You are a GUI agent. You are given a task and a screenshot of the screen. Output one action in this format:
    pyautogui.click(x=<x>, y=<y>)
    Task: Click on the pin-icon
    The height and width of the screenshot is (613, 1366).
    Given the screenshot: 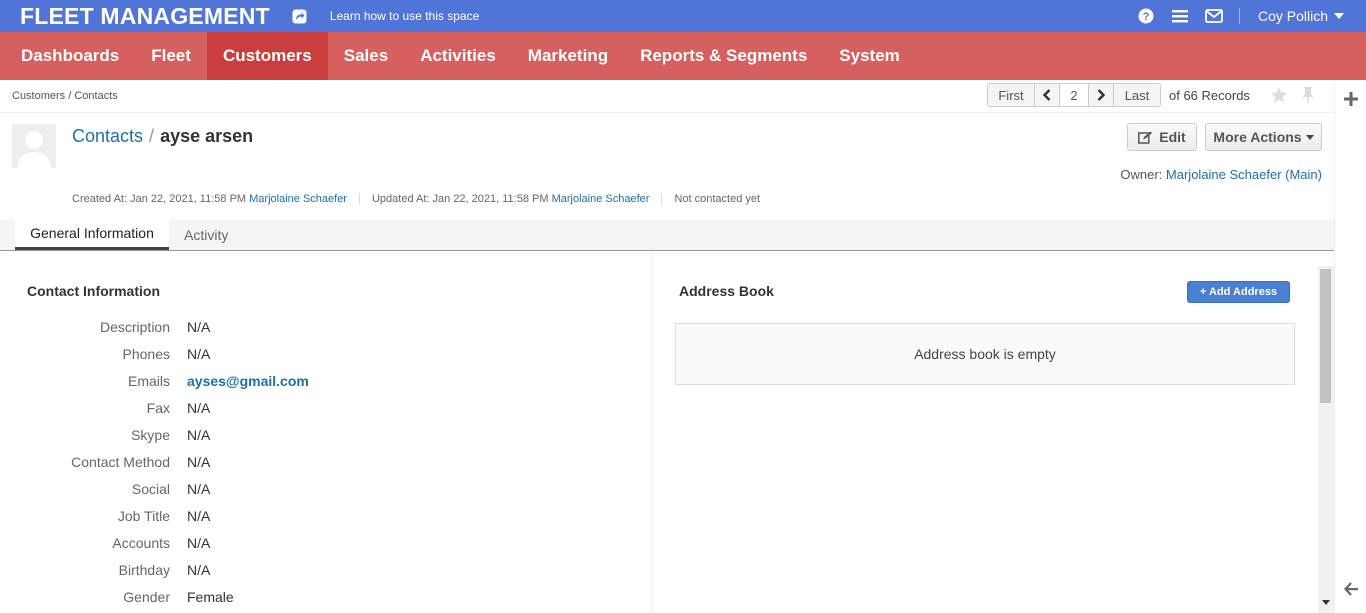 What is the action you would take?
    pyautogui.click(x=1308, y=97)
    